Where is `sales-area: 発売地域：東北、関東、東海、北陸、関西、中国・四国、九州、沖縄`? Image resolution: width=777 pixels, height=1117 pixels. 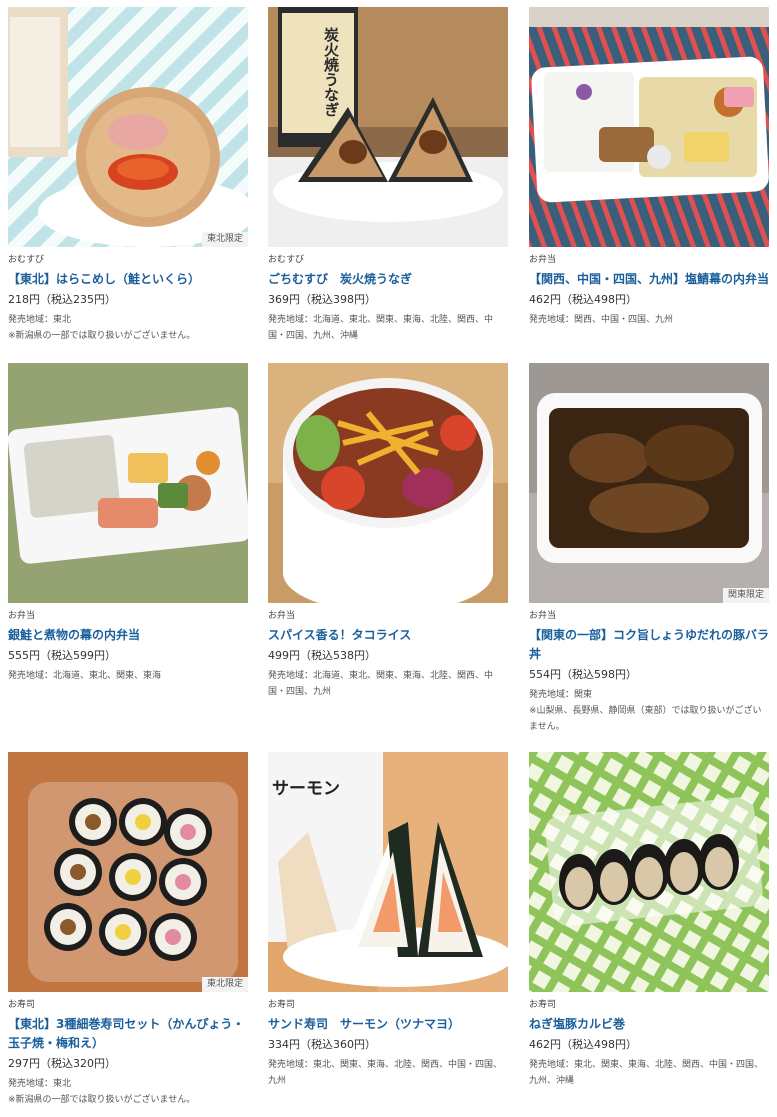
sales-area: 発売地域：東北、関東、東海、北陸、関西、中国・四国、九州、沖縄 is located at coordinates (646, 1073).